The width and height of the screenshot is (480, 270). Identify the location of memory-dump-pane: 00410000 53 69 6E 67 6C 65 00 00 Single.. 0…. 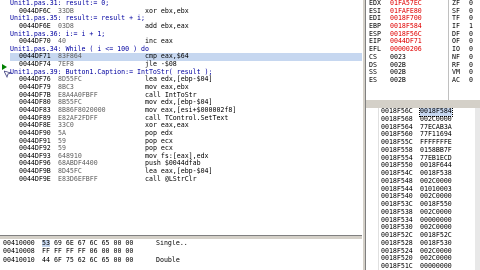
(181, 255).